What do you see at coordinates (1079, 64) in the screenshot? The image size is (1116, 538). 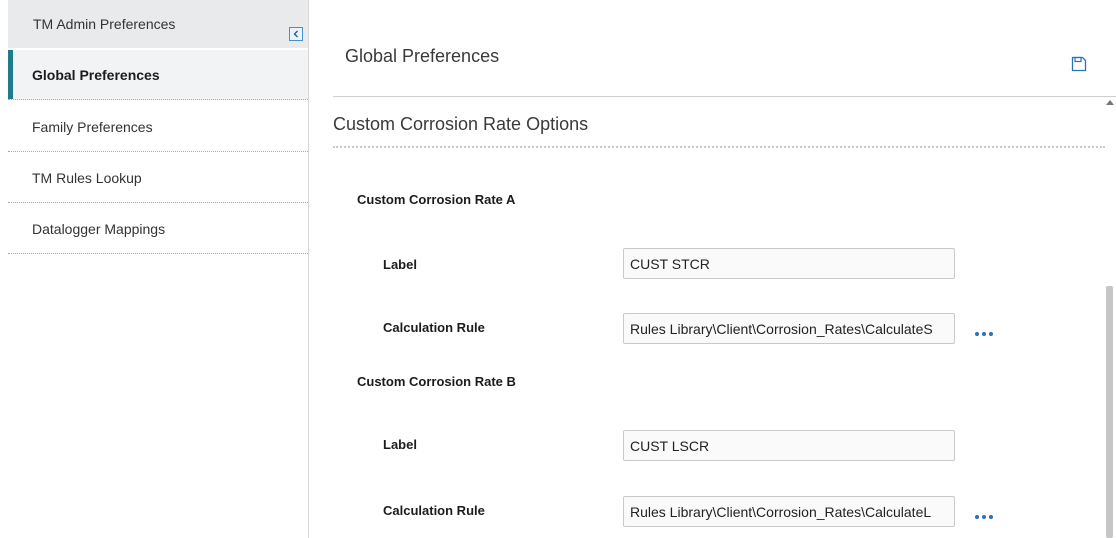 I see `save-icon` at bounding box center [1079, 64].